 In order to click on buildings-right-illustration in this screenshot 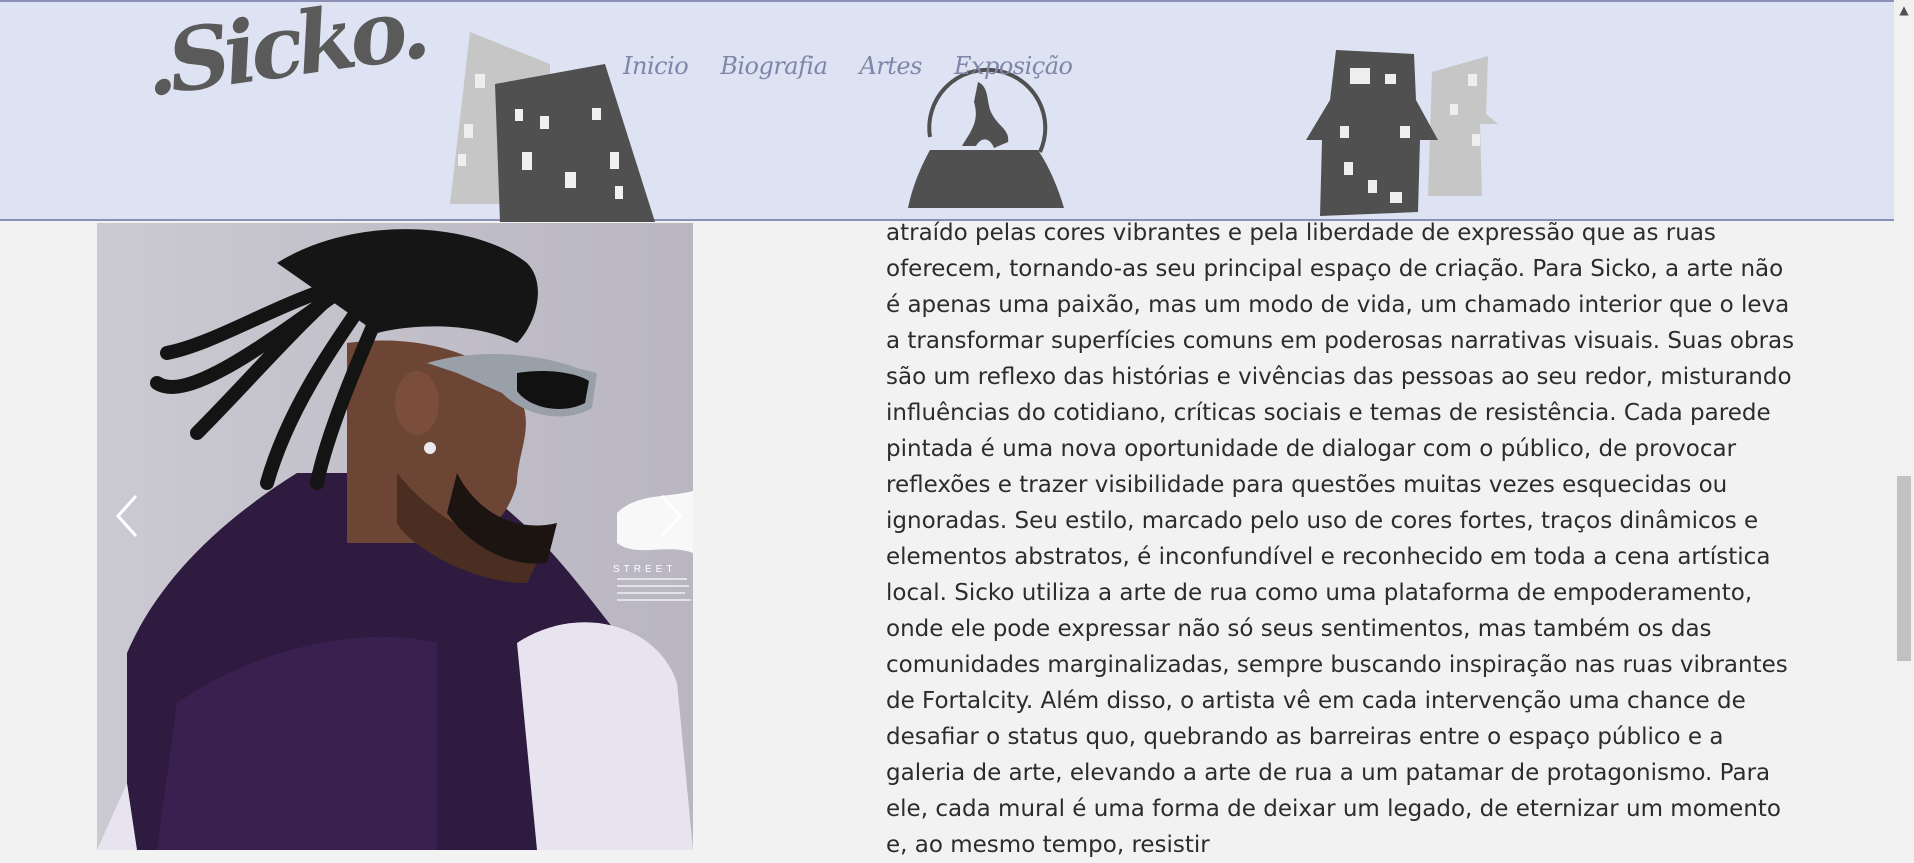, I will do `click(1402, 133)`.